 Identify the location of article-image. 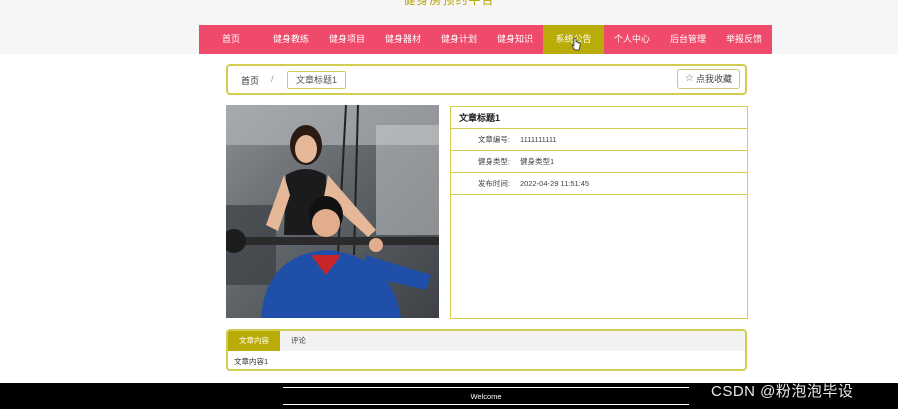
(332, 211).